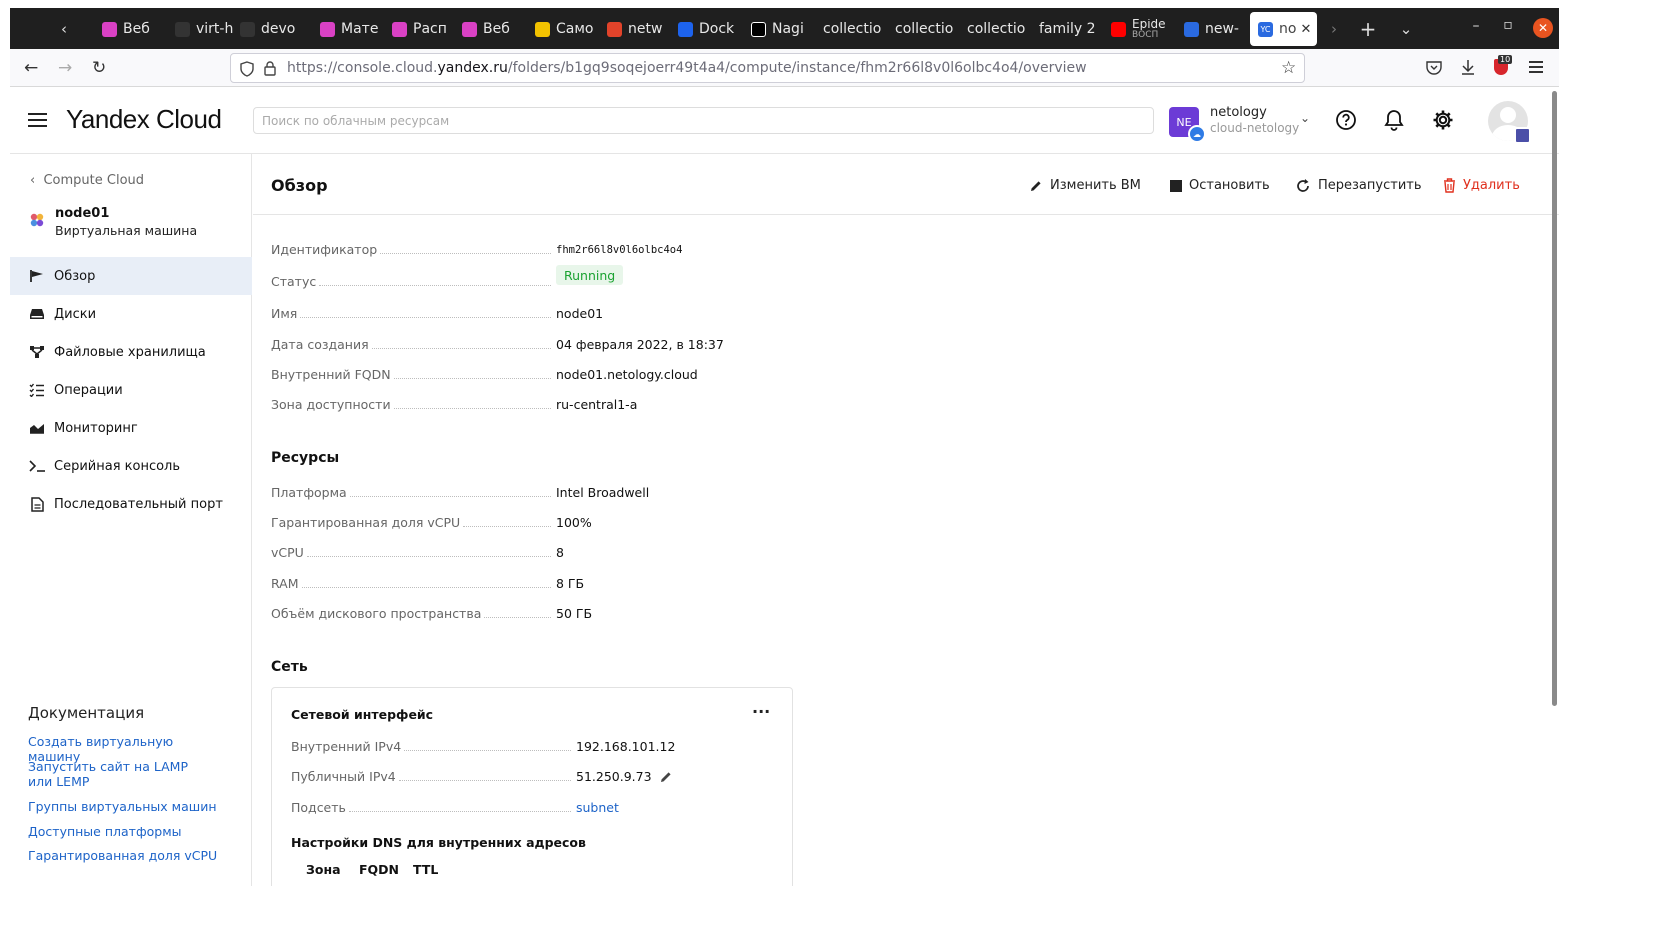 The image size is (1653, 944). What do you see at coordinates (131, 390) in the screenshot?
I see `sidebar-item-operations: Операции` at bounding box center [131, 390].